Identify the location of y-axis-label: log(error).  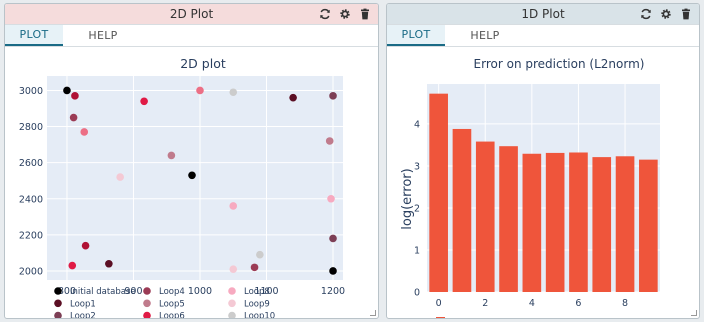
(407, 198).